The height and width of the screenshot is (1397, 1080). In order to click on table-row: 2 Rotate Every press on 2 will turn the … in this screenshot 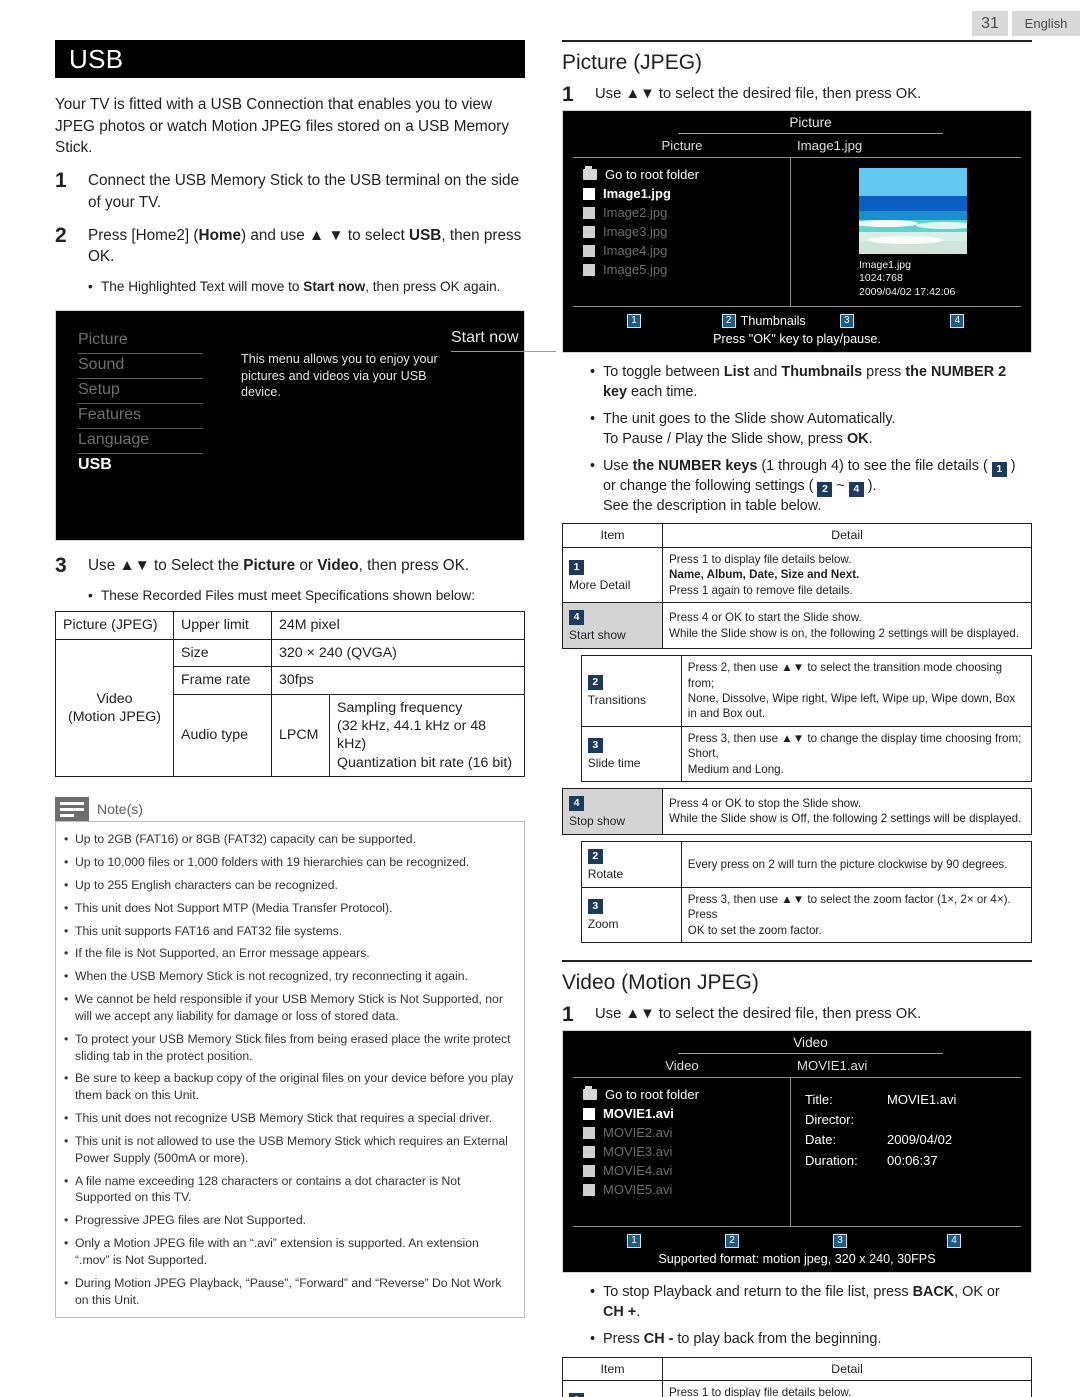, I will do `click(806, 864)`.